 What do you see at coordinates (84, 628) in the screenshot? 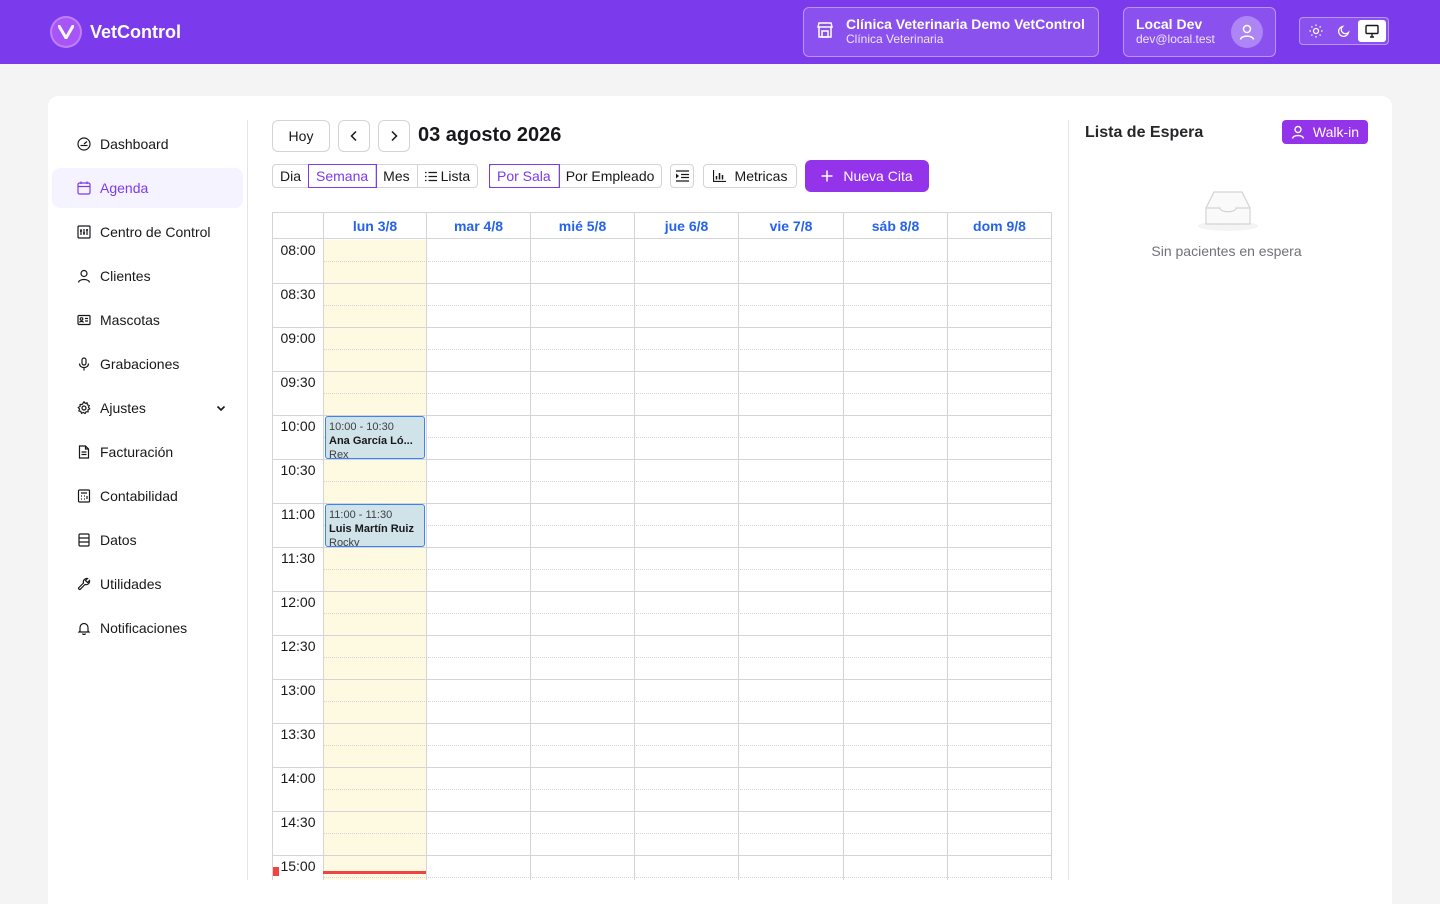
I see `bell-icon` at bounding box center [84, 628].